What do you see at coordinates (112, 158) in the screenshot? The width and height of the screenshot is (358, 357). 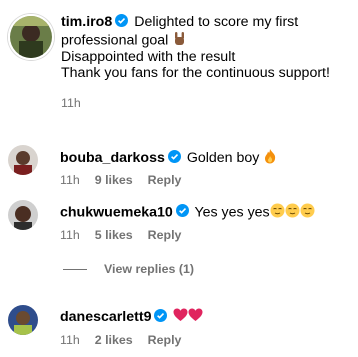 I see `comment-username: bouba_darkoss` at bounding box center [112, 158].